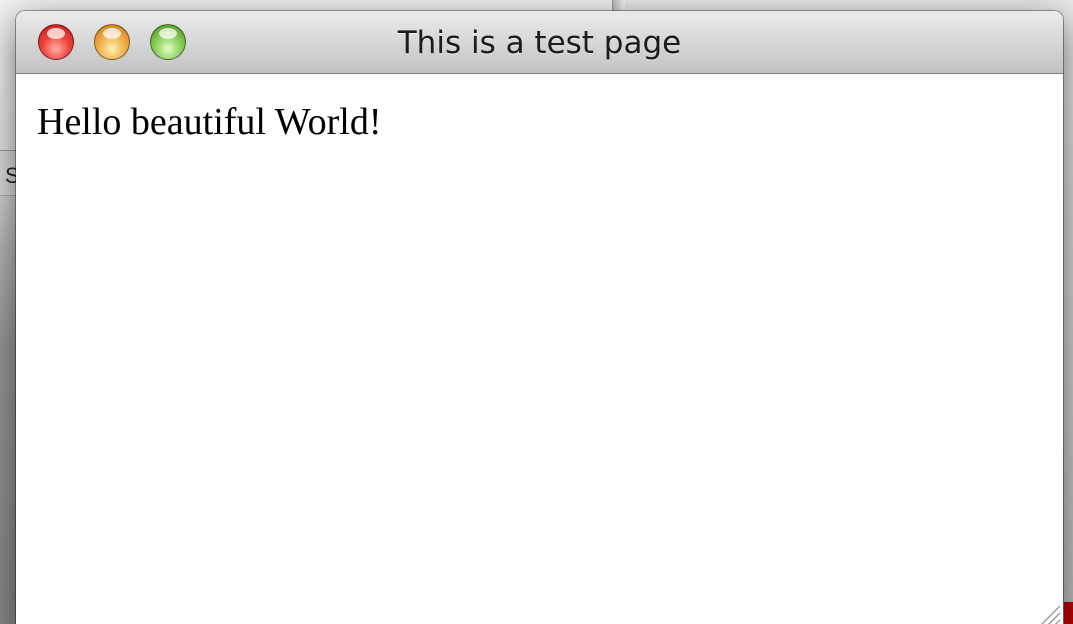  I want to click on title-bar: This is a test page, so click(539, 42).